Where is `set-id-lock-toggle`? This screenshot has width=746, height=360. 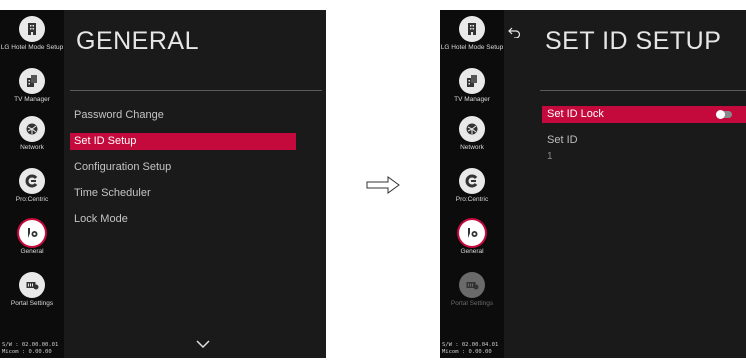
set-id-lock-toggle is located at coordinates (724, 114).